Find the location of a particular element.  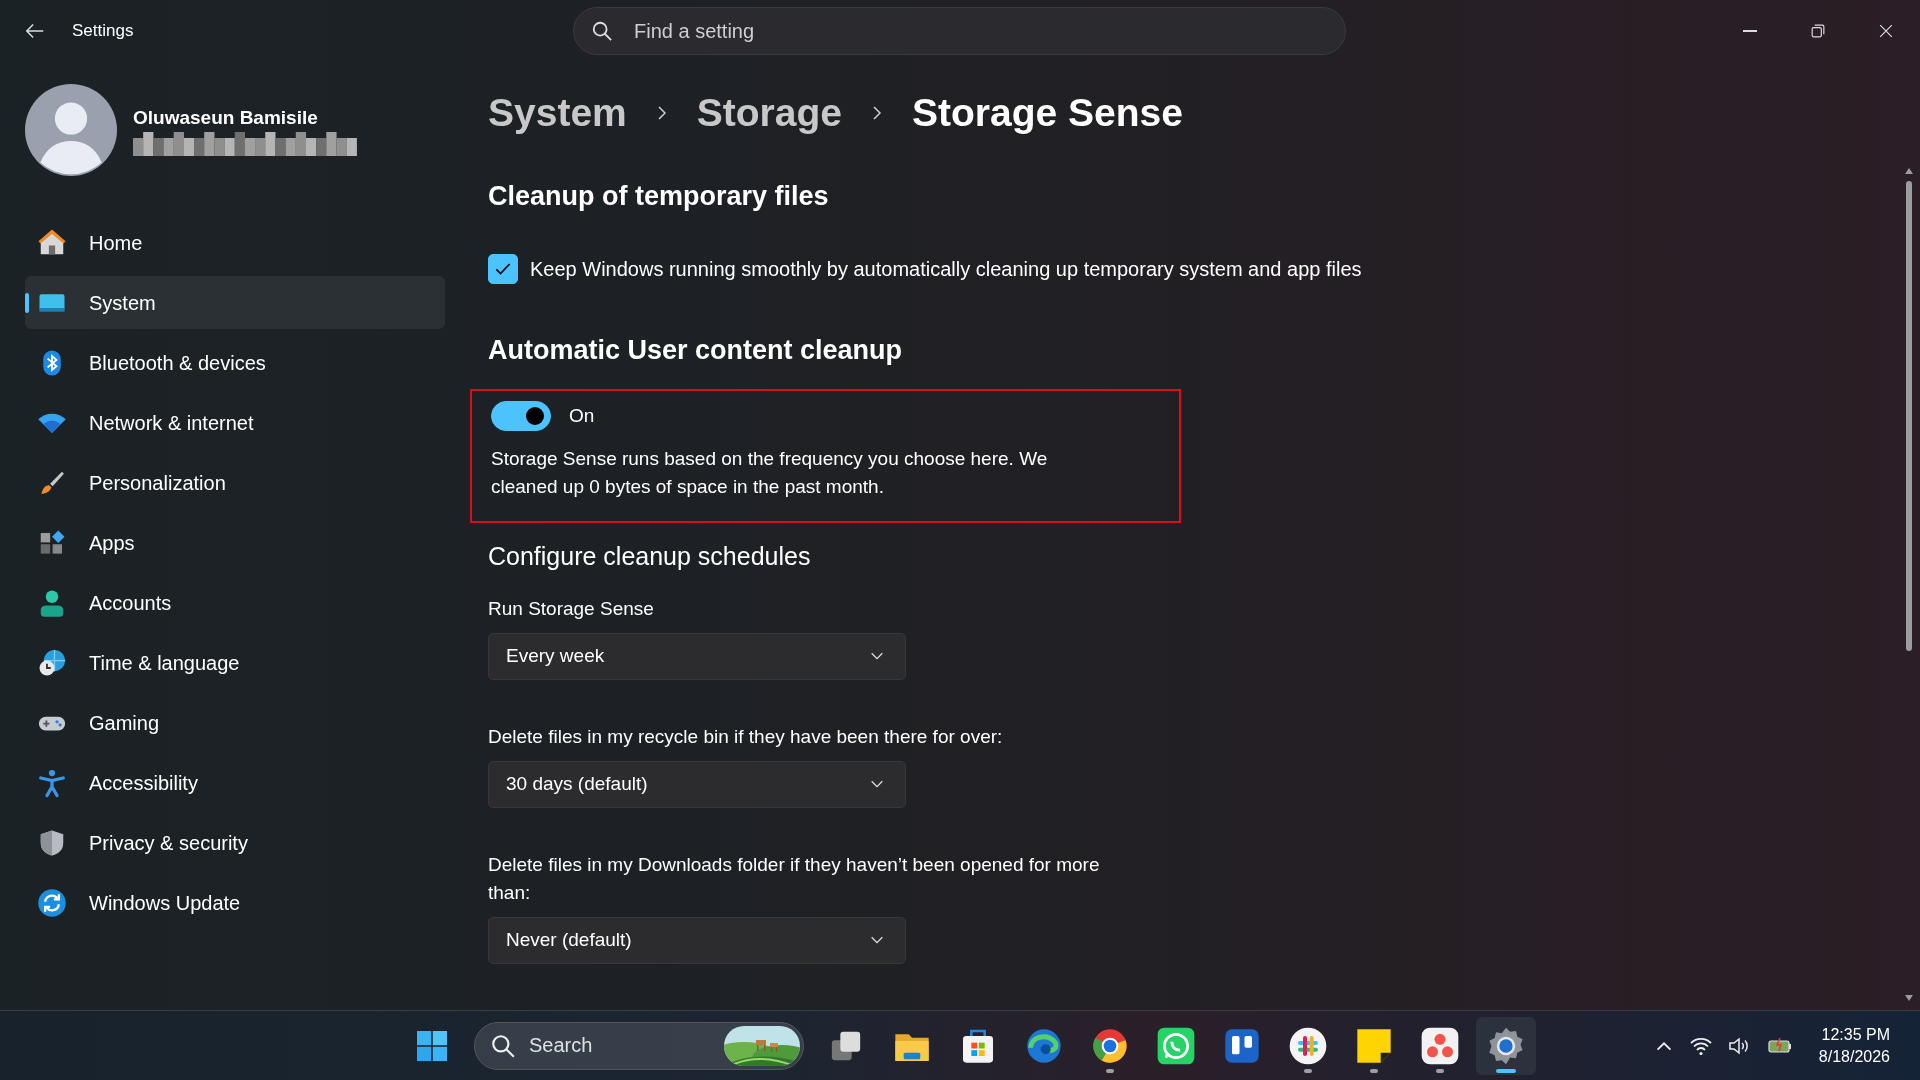

section-heading: Automatic User content cleanup is located at coordinates (696, 350).